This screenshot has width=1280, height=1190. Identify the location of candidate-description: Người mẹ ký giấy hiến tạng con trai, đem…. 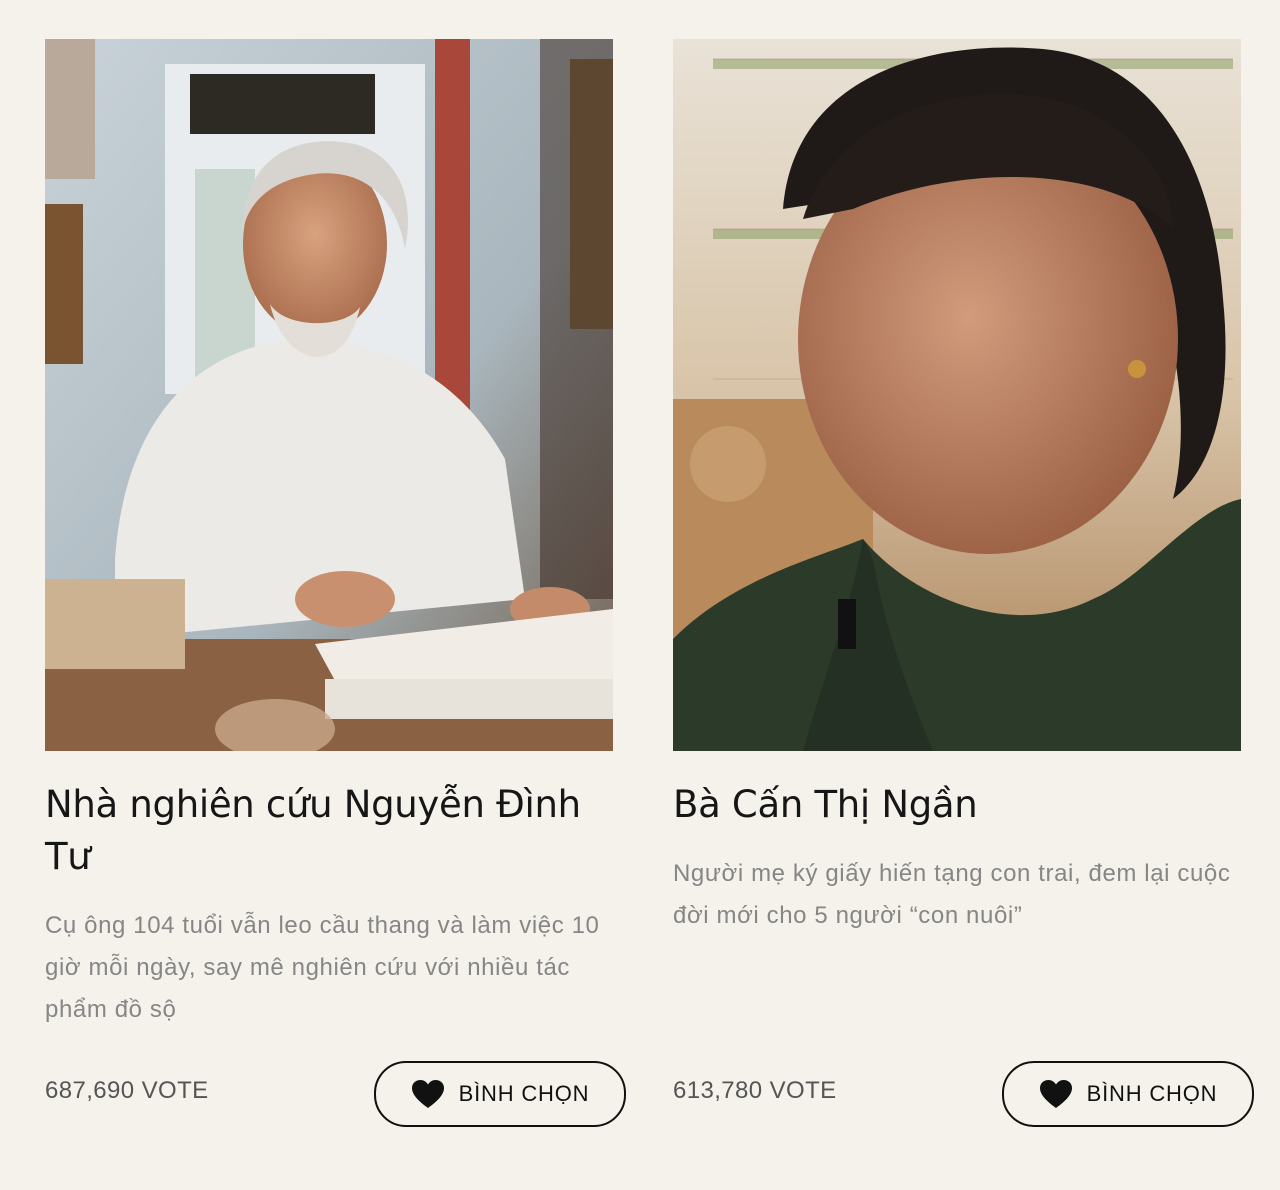
(952, 894).